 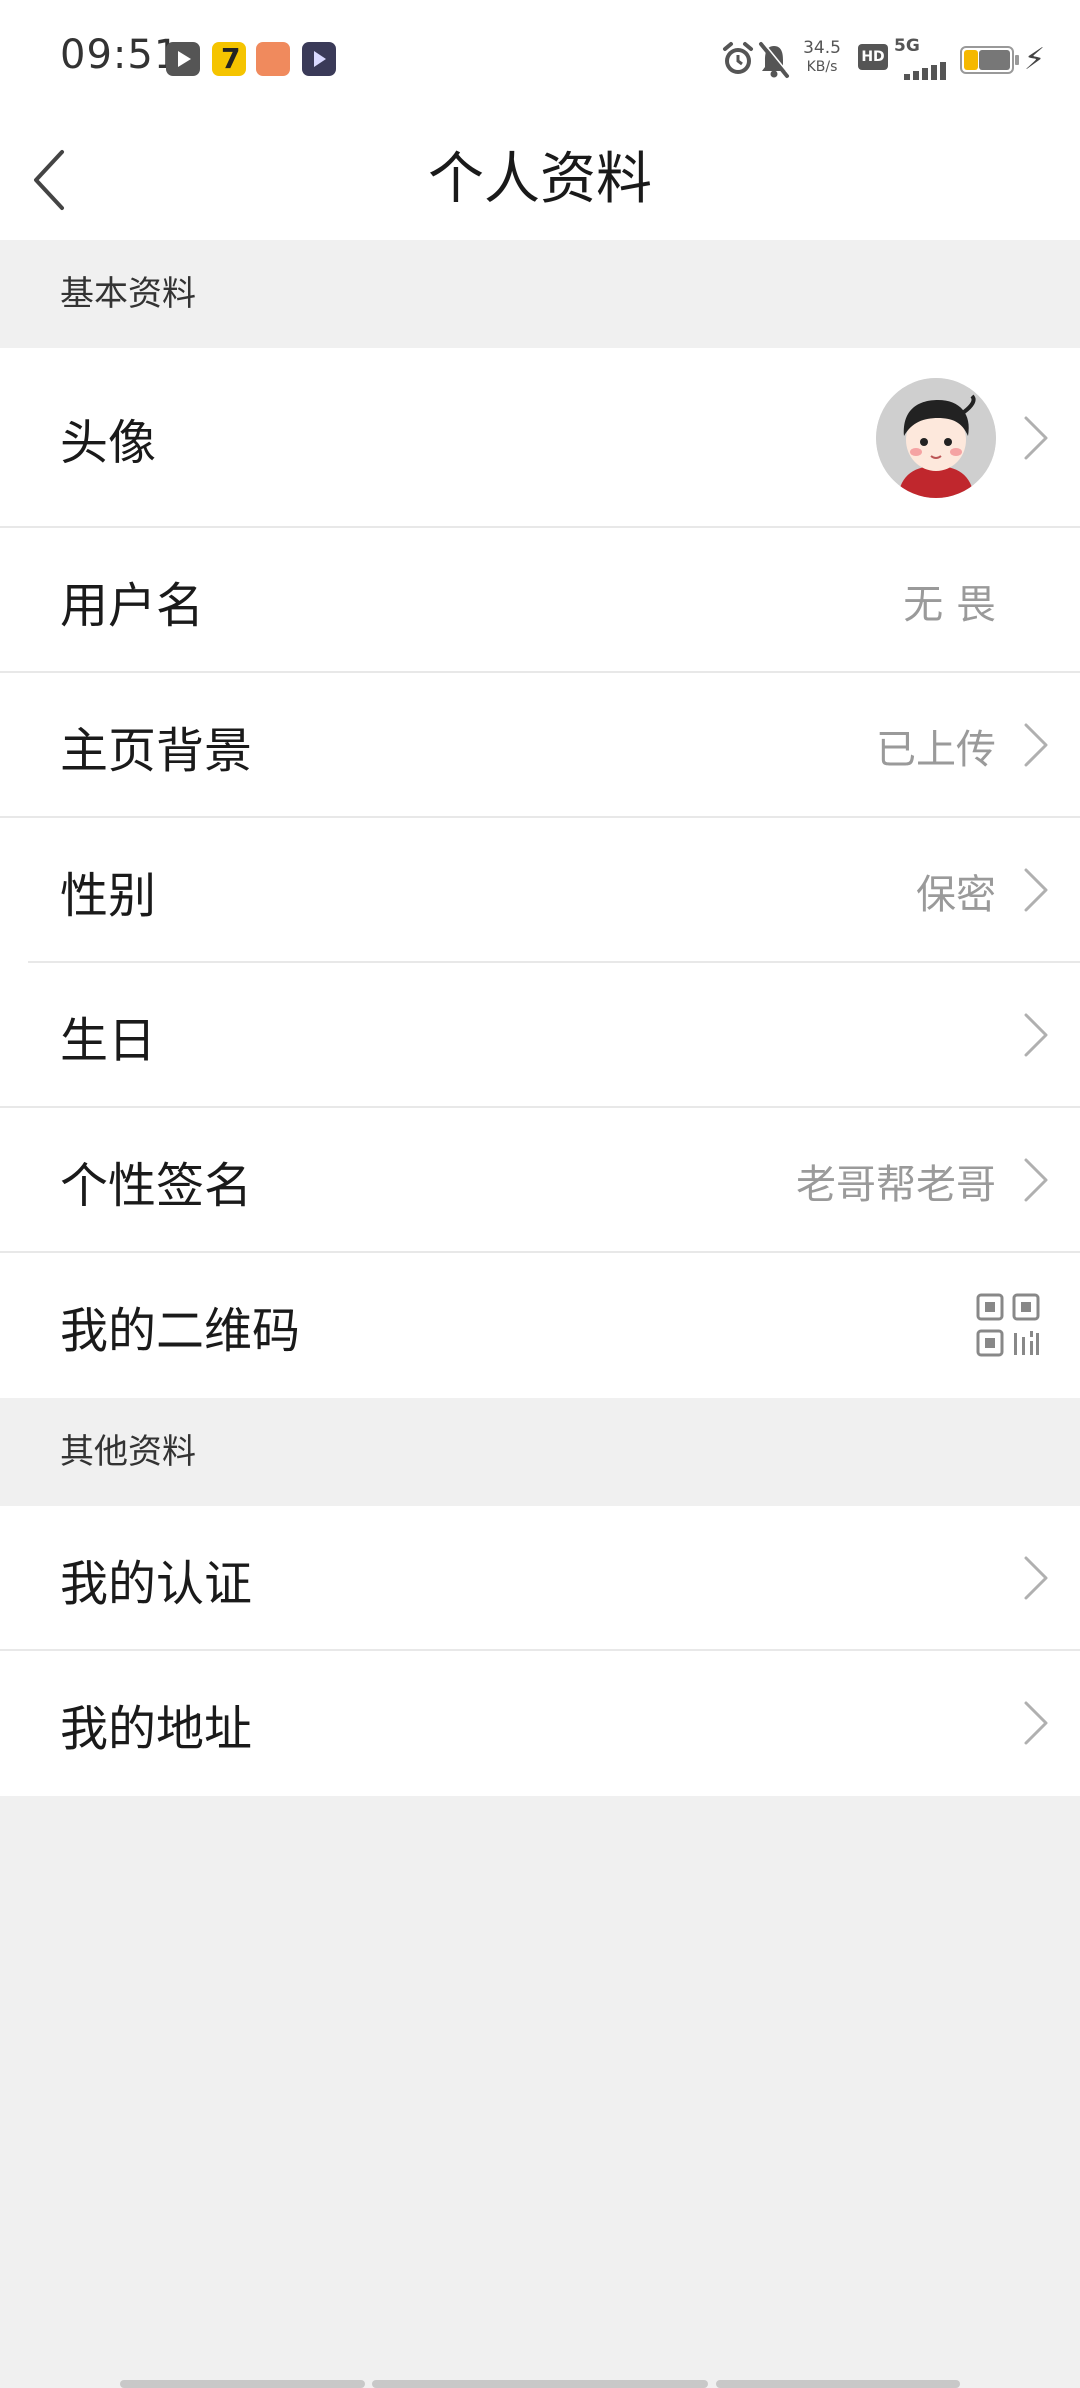 I want to click on row-label-avatar: 头像, so click(x=108, y=443).